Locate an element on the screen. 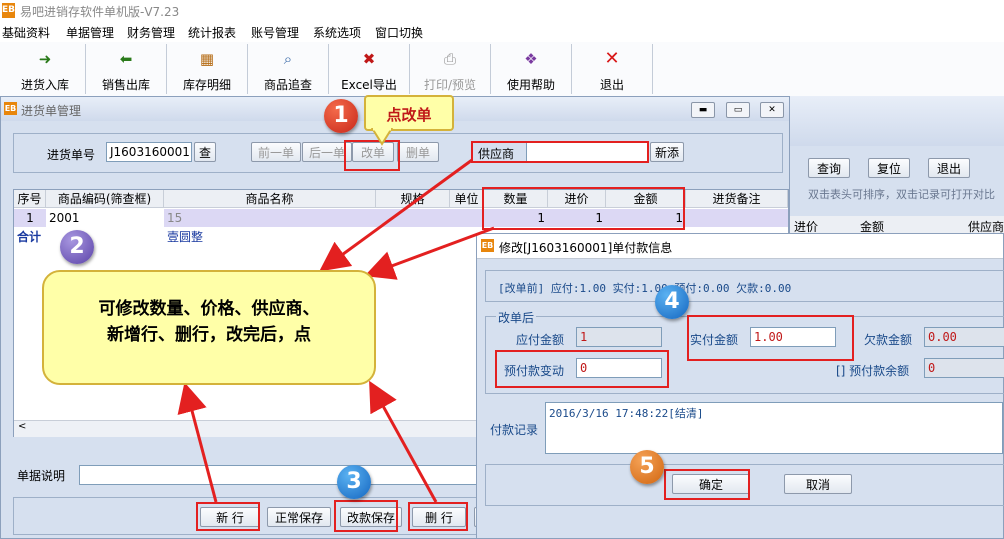  step-3-badge: 3 is located at coordinates (354, 482).